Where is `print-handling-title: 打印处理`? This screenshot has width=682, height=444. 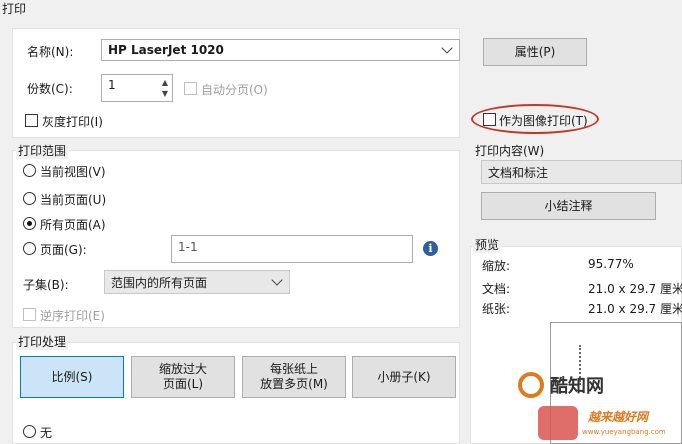
print-handling-title: 打印处理 is located at coordinates (42, 341).